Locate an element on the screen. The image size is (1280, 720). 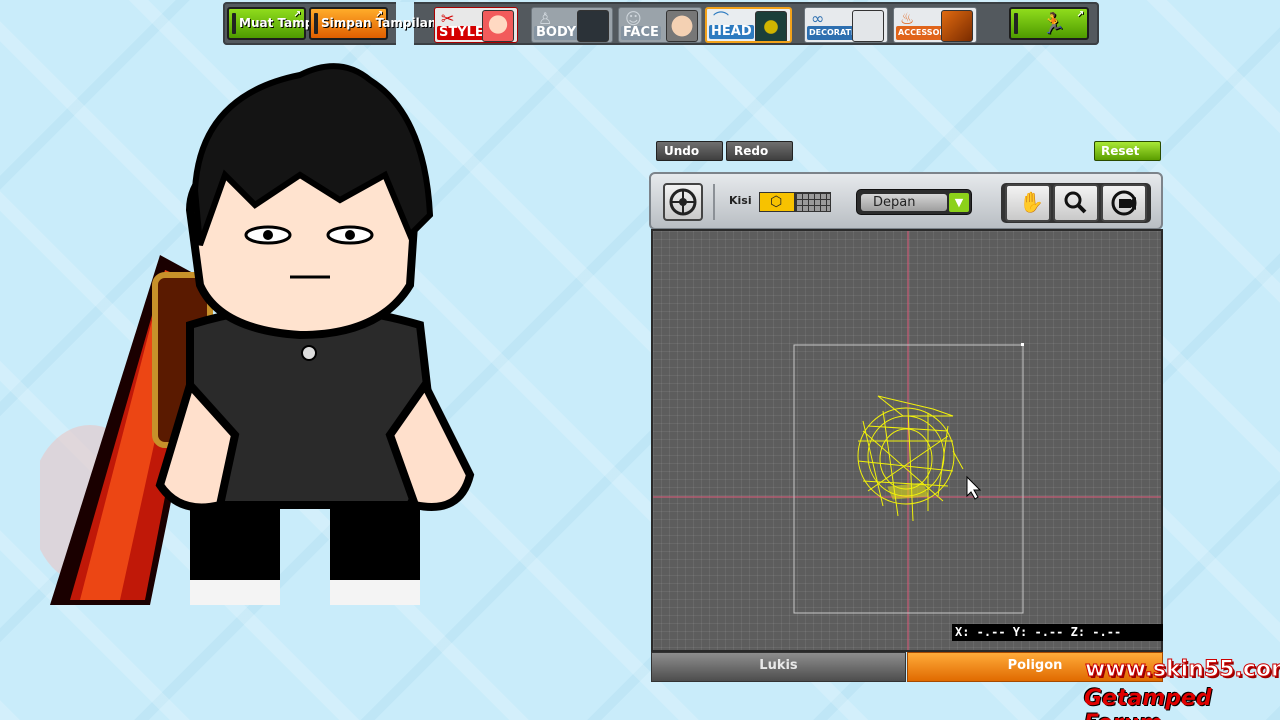
face-thumbnail is located at coordinates (682, 26).